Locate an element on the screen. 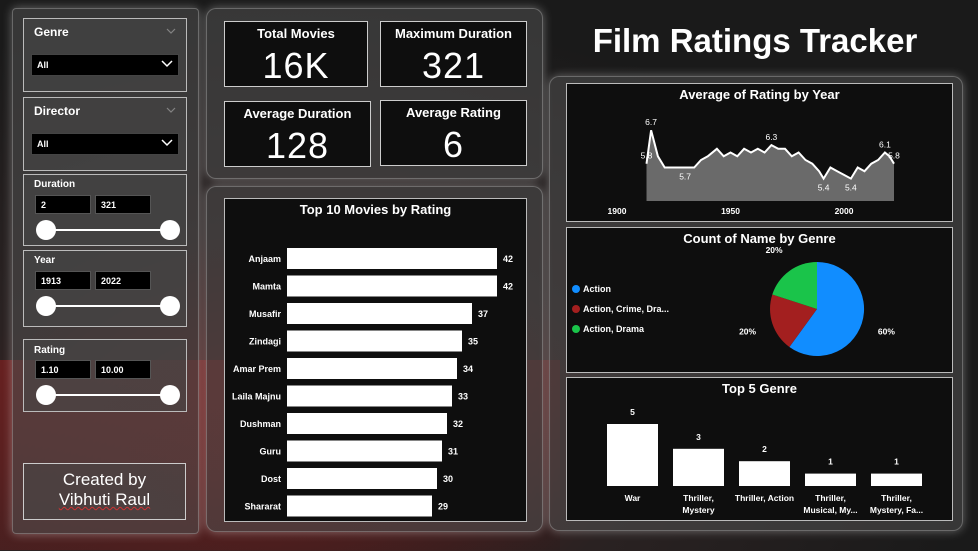 The height and width of the screenshot is (551, 978). director-slicer-label: Director is located at coordinates (57, 111).